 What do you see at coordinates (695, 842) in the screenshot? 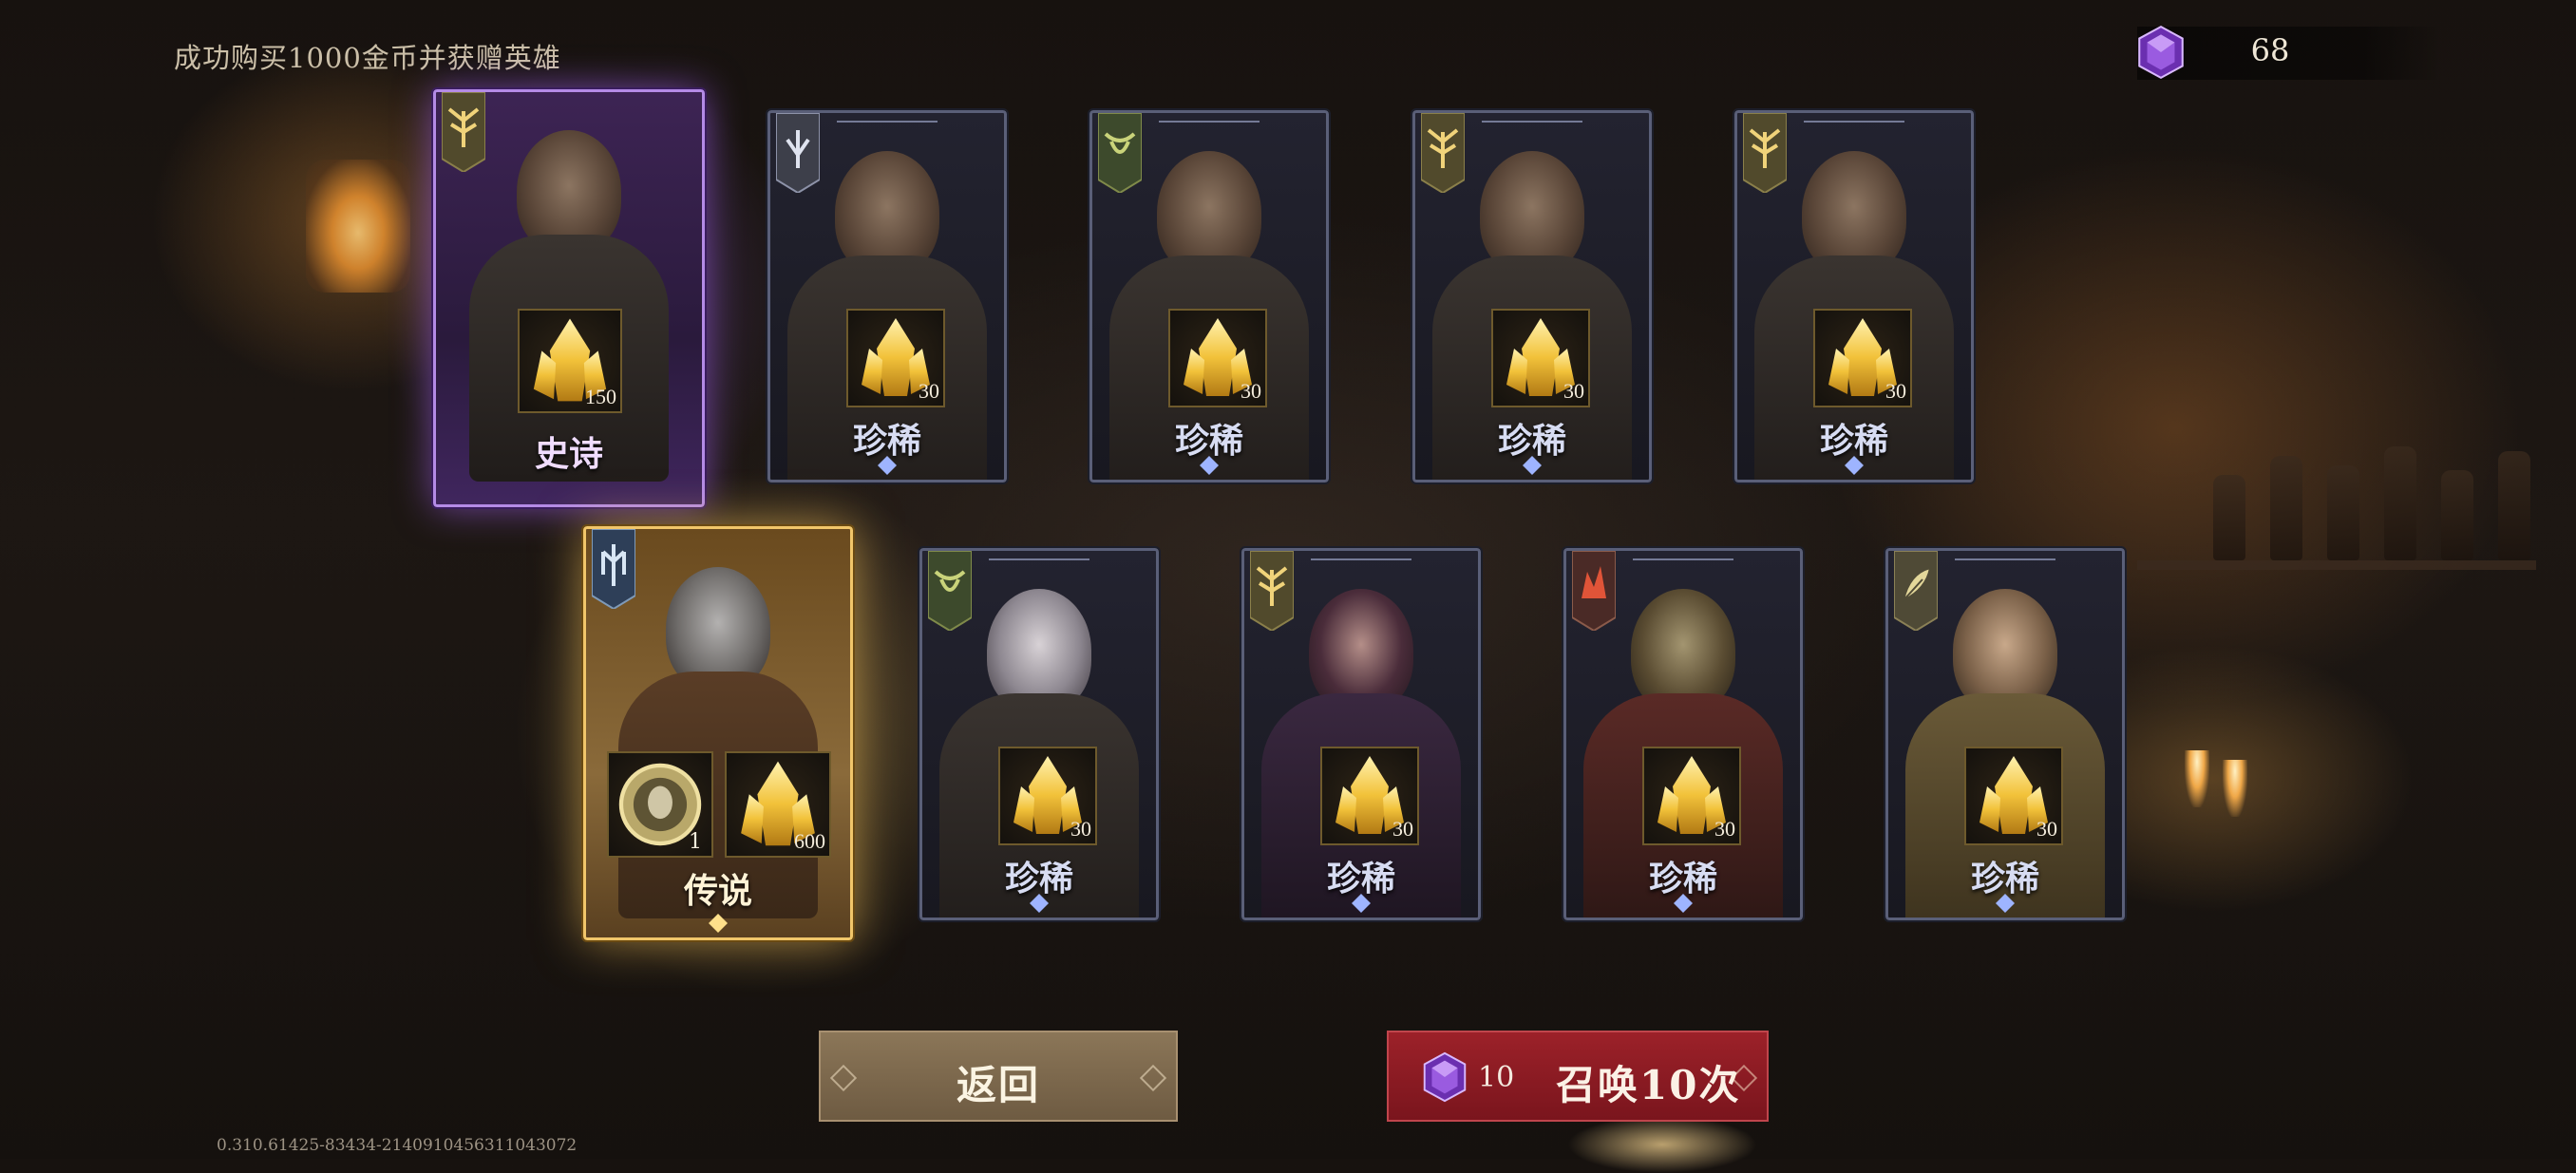
I see `token-count: 1` at bounding box center [695, 842].